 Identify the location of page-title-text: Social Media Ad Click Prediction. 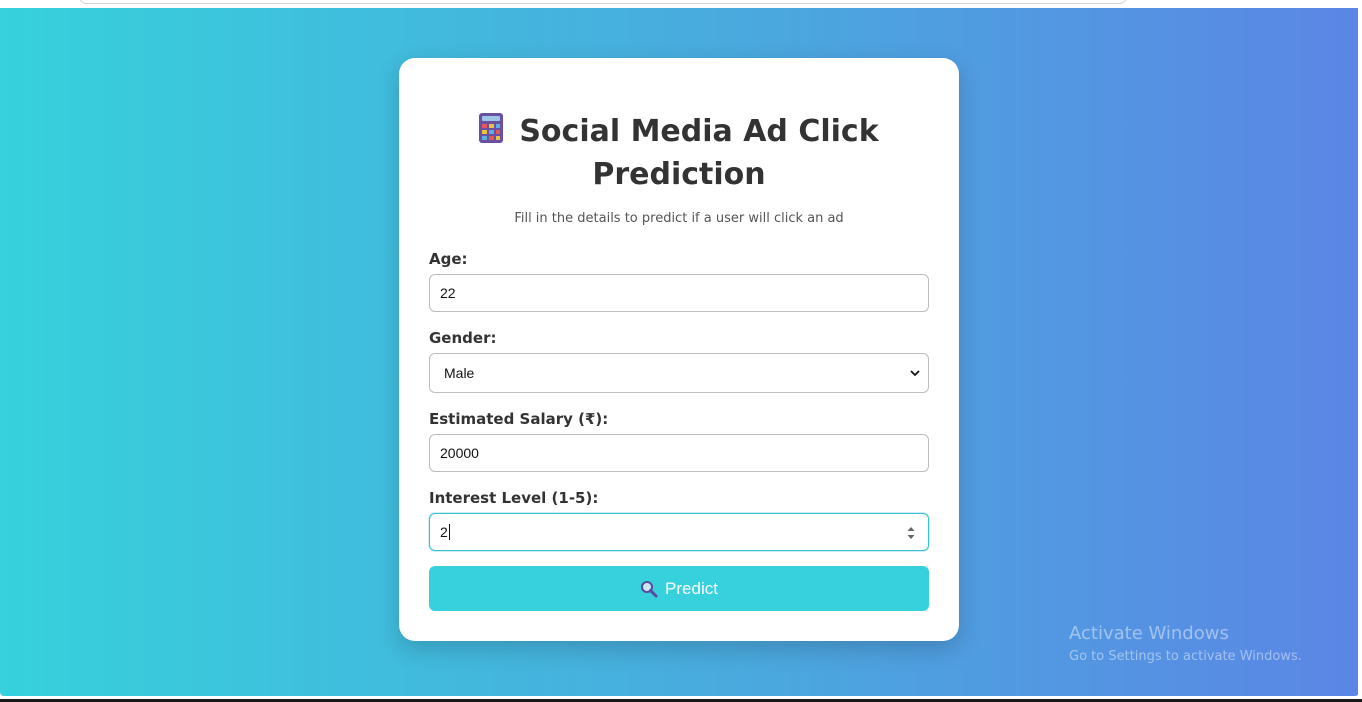
(699, 153).